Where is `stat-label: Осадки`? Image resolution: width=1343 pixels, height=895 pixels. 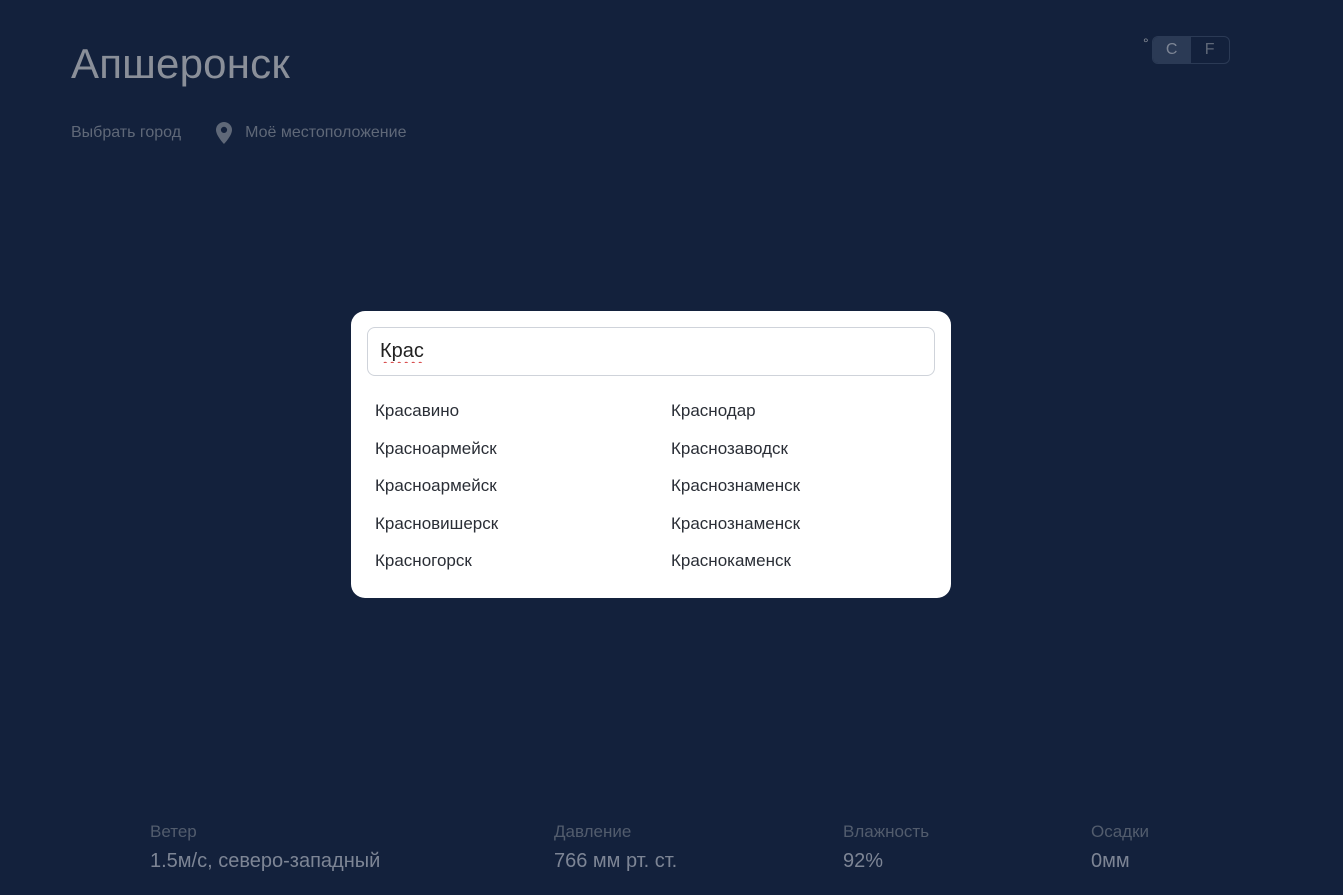 stat-label: Осадки is located at coordinates (1120, 831).